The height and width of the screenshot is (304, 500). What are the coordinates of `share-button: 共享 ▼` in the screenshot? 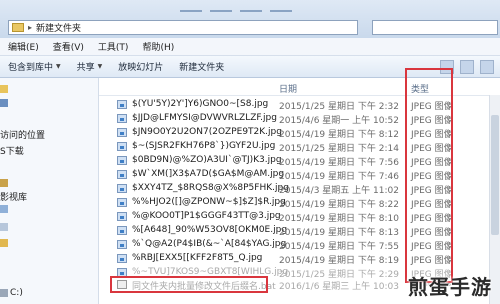 It's located at (90, 66).